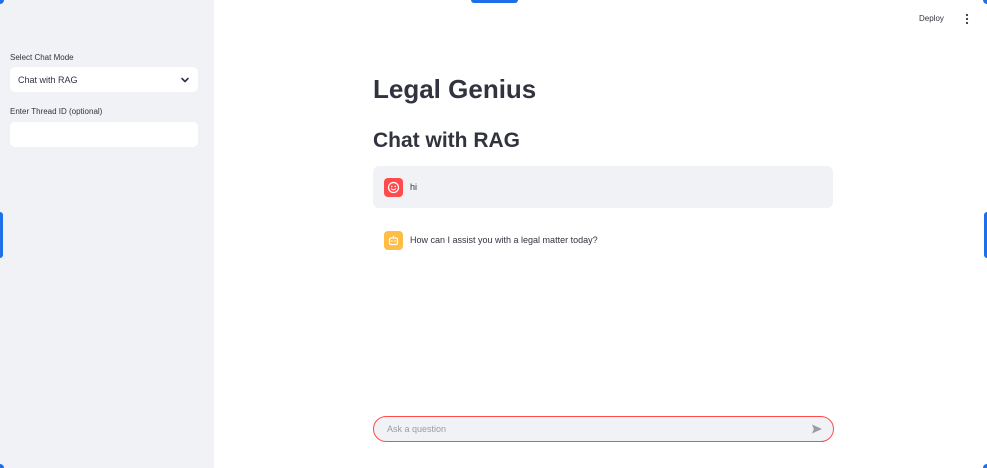 Image resolution: width=987 pixels, height=468 pixels. I want to click on chat-mode-select: Chat with RAG, so click(104, 79).